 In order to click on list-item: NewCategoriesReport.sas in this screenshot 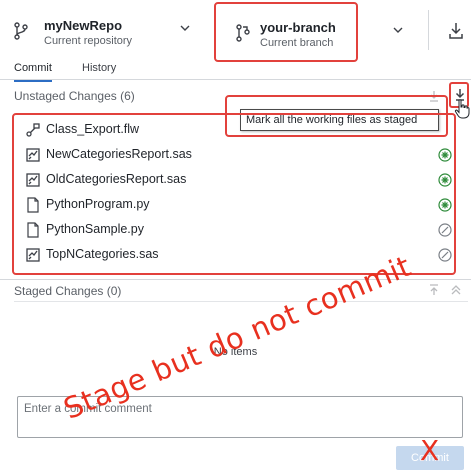, I will do `click(234, 155)`.